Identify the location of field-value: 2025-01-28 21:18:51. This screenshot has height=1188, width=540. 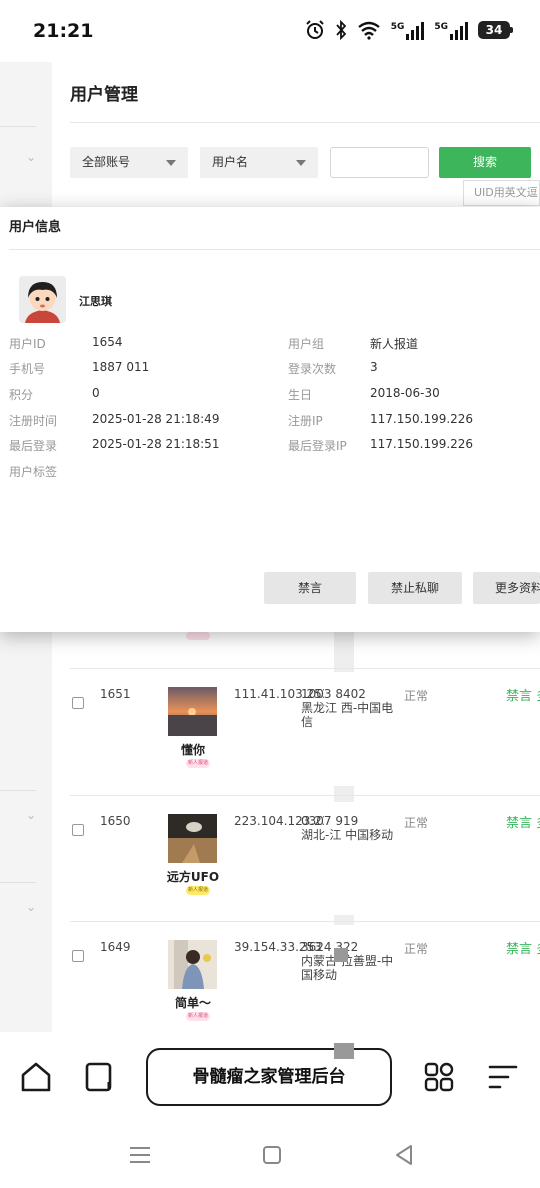
(156, 444).